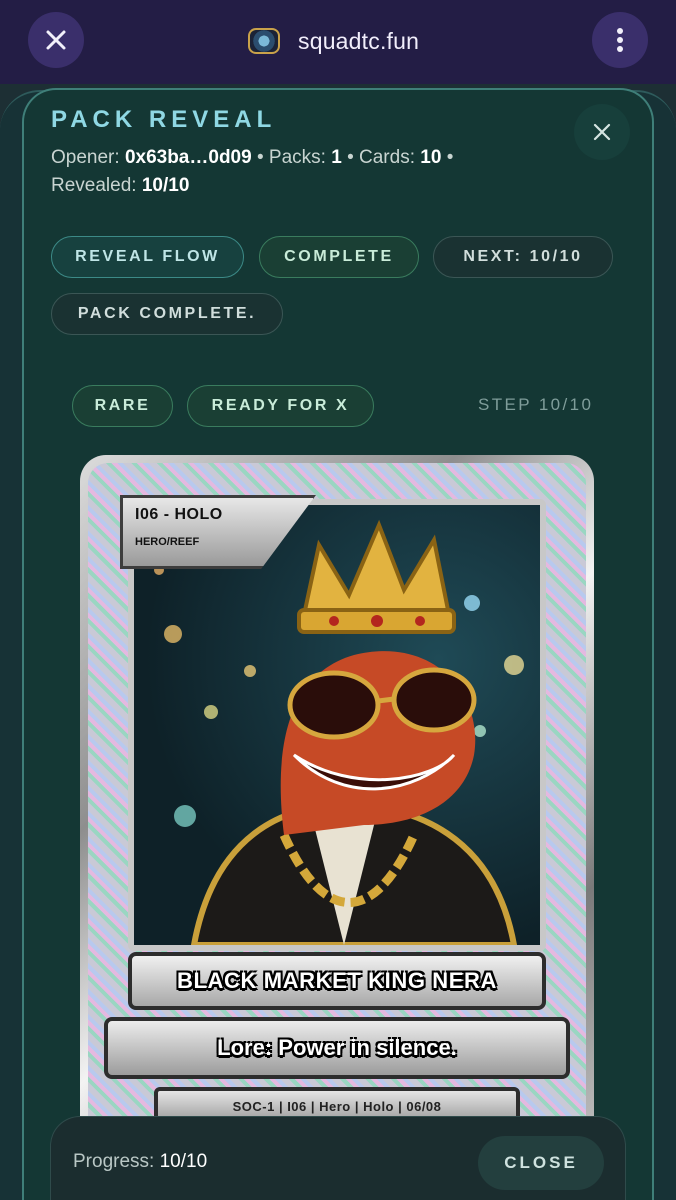 The image size is (676, 1200). I want to click on site-logo, so click(264, 41).